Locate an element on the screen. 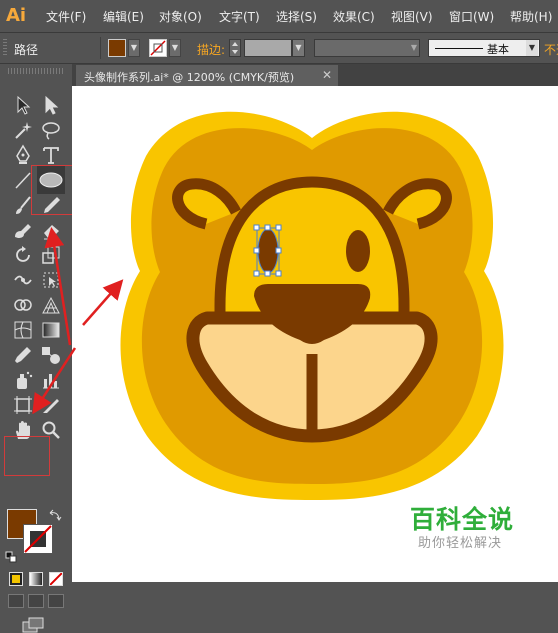 This screenshot has height=633, width=558. stroke-color-control: ▼ is located at coordinates (165, 48).